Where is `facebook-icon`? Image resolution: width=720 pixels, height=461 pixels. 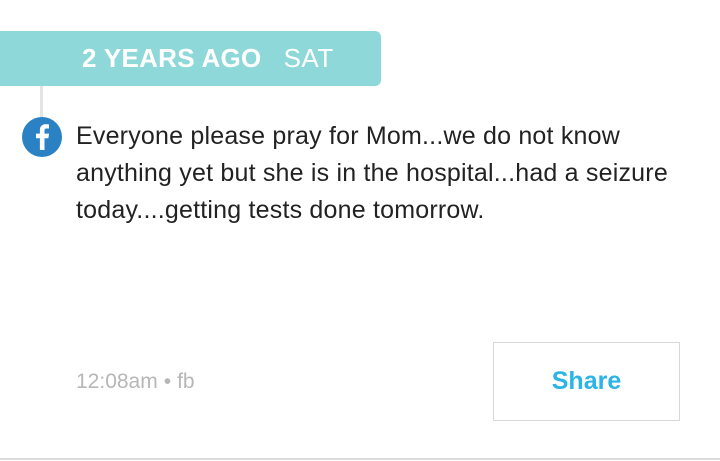
facebook-icon is located at coordinates (42, 137).